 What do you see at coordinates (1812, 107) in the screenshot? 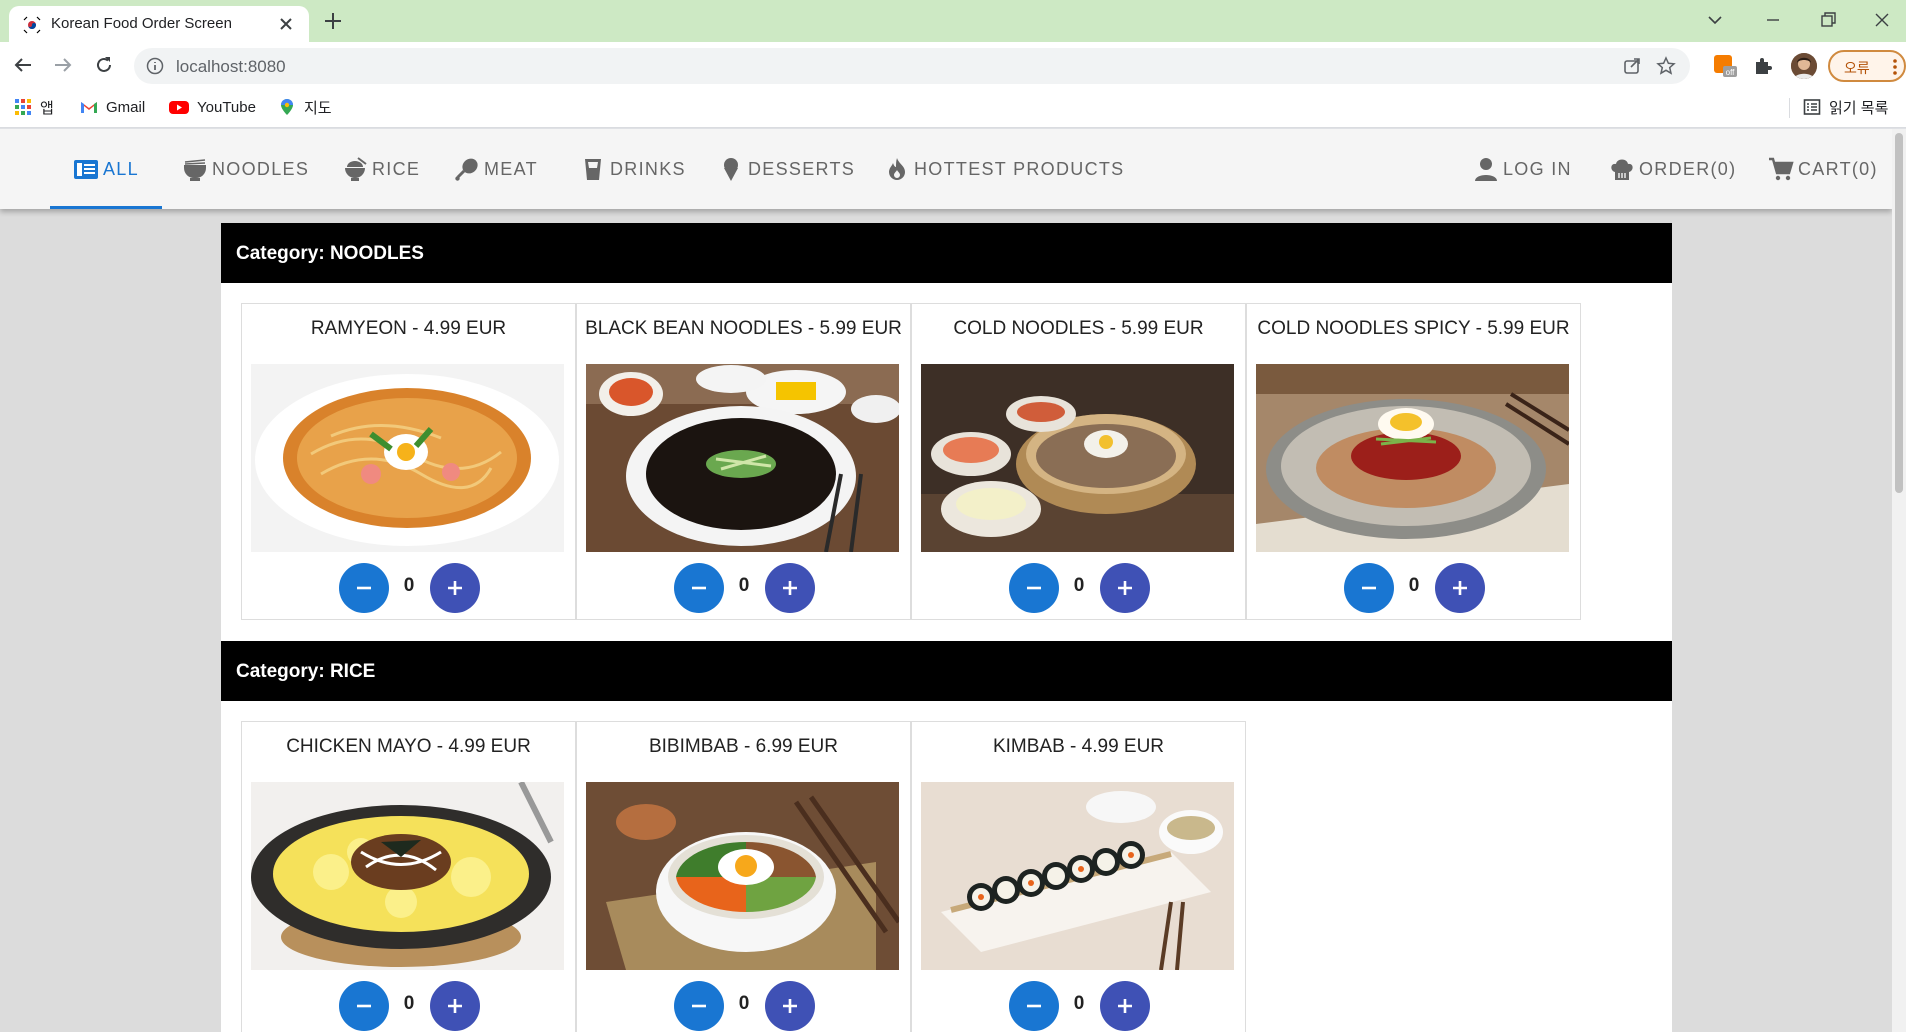
I see `reading-list-icon` at bounding box center [1812, 107].